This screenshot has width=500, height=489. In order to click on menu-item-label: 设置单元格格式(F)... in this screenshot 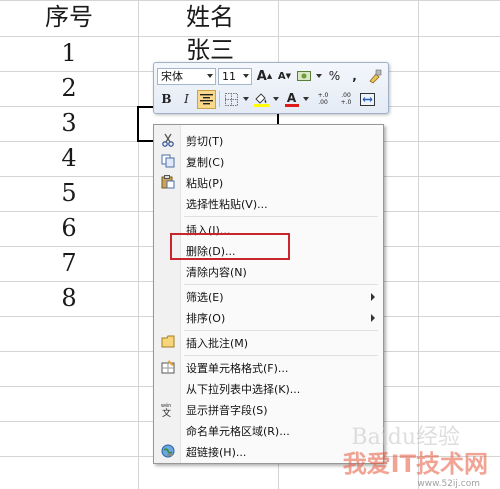, I will do `click(237, 368)`.